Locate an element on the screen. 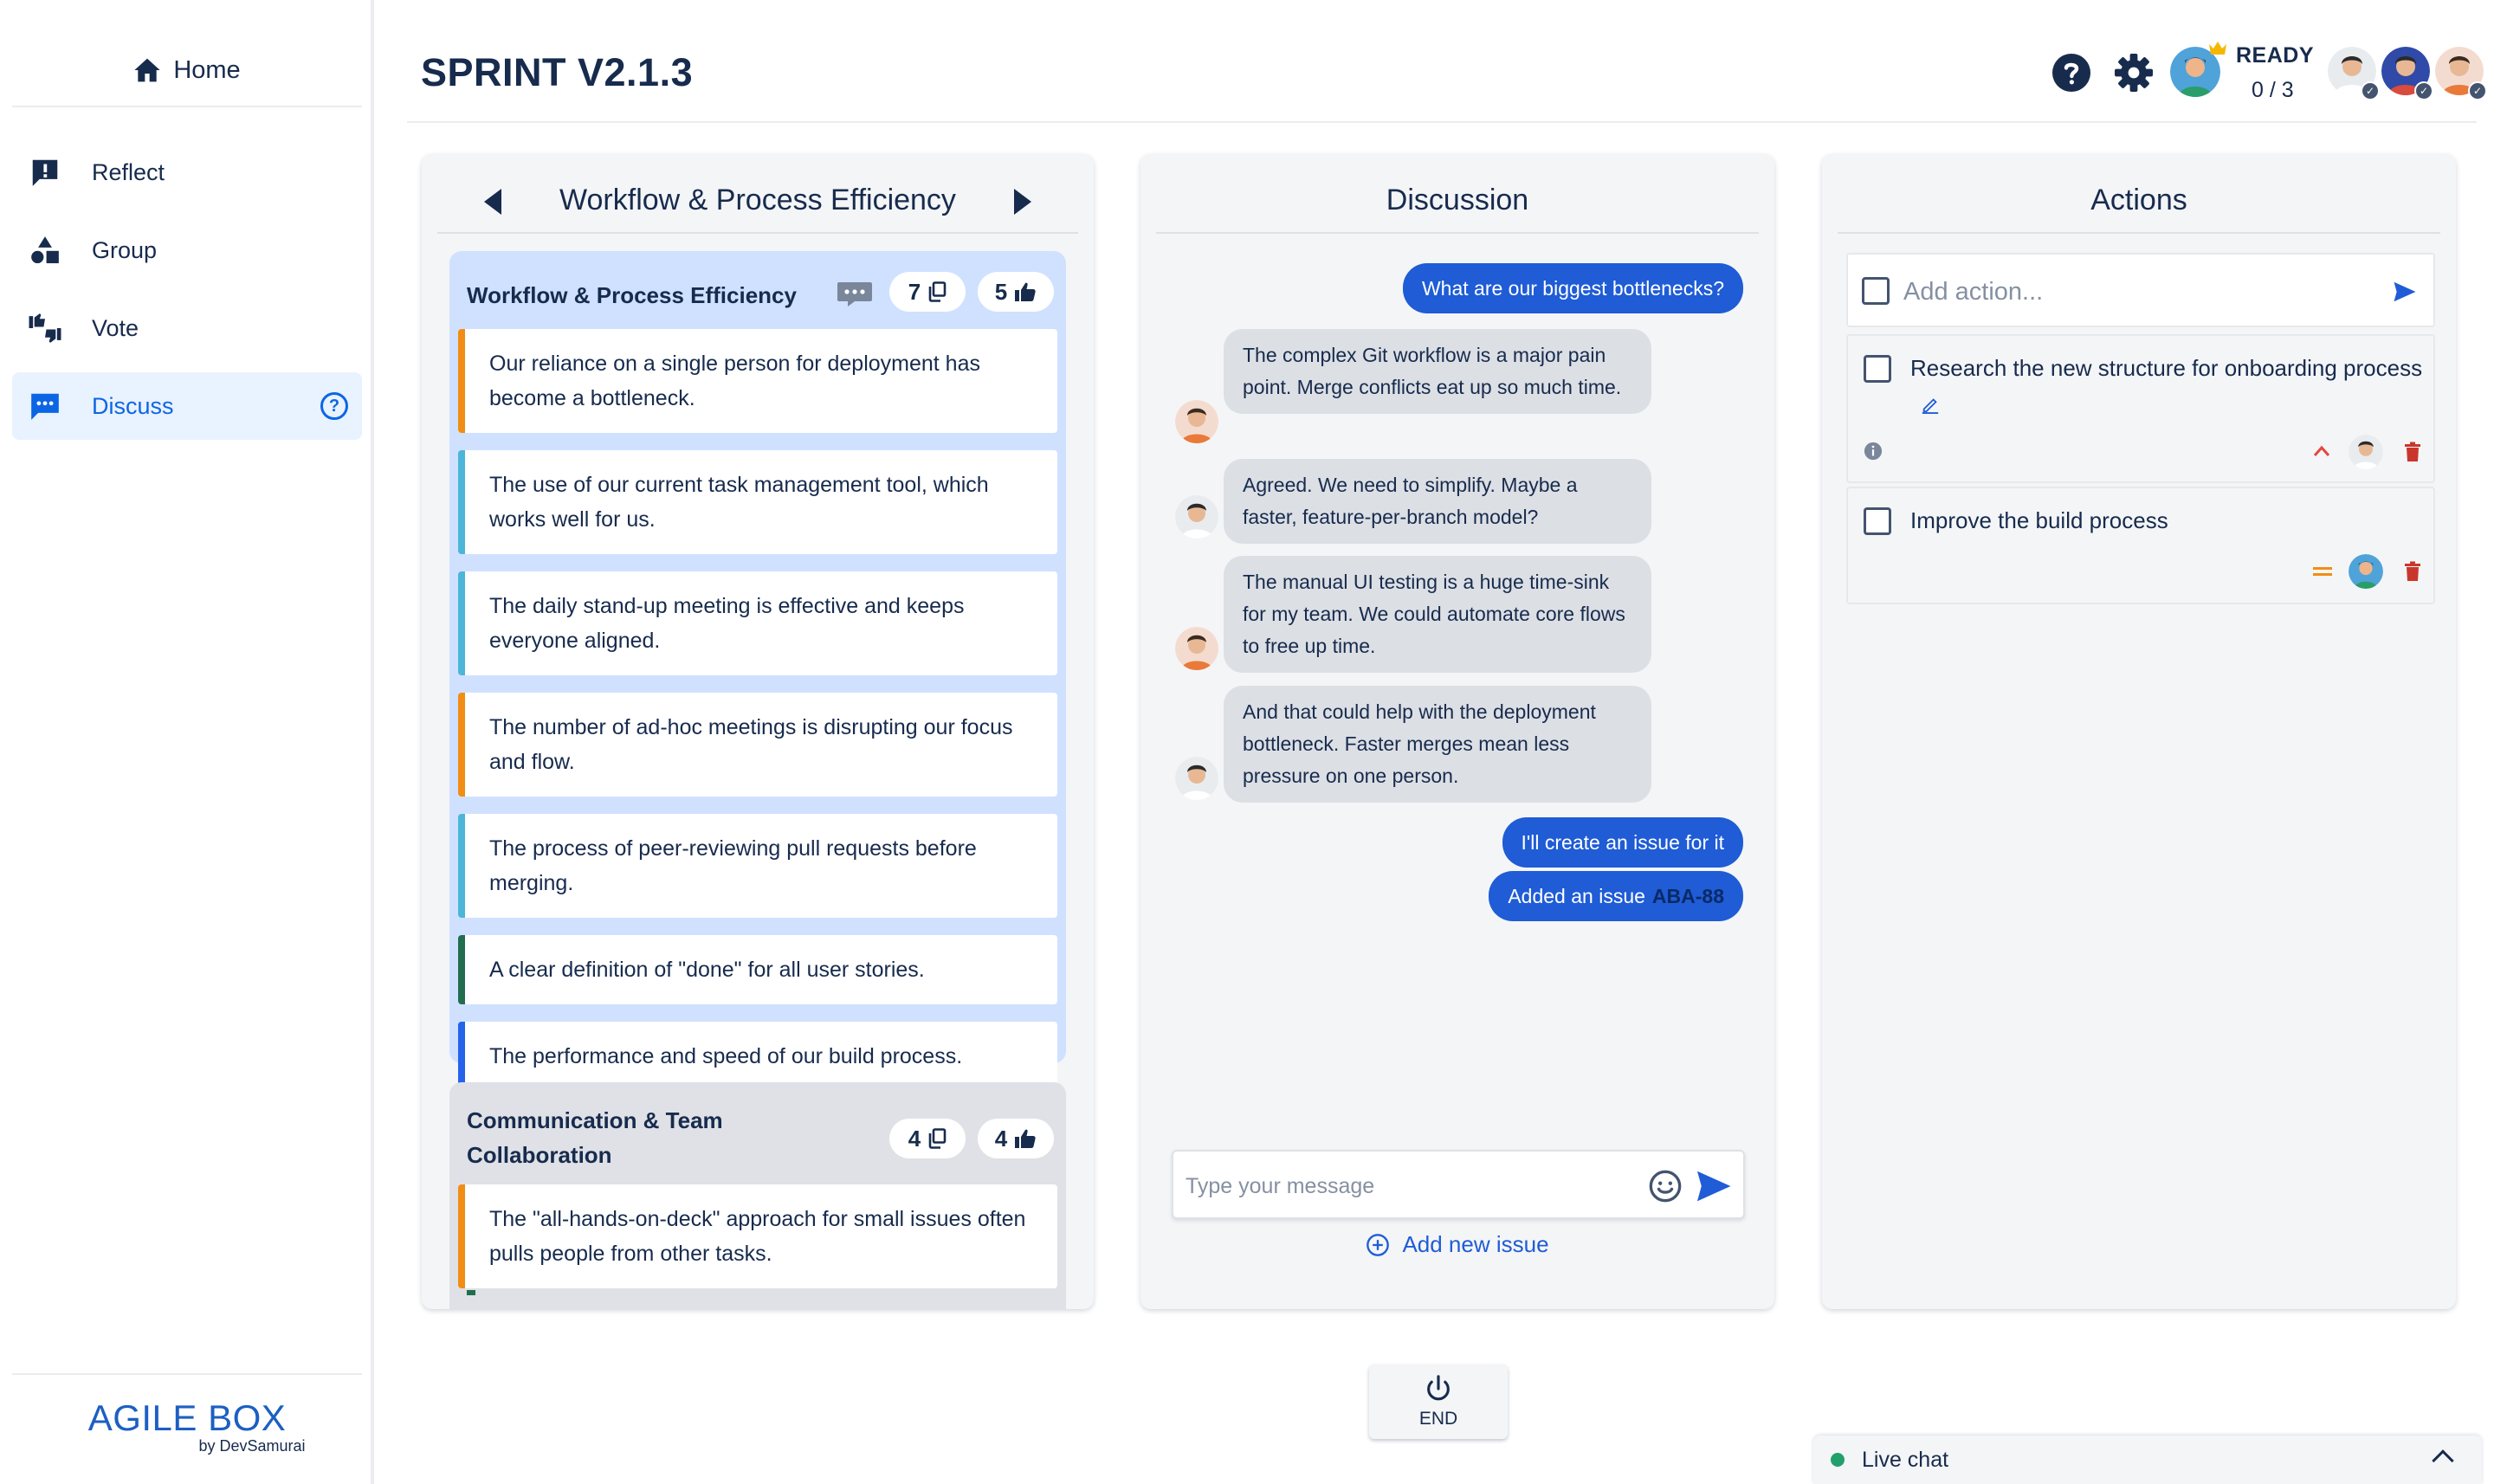 This screenshot has width=2494, height=1484. chat-message-outgoing: I'll create an issue for it is located at coordinates (1623, 842).